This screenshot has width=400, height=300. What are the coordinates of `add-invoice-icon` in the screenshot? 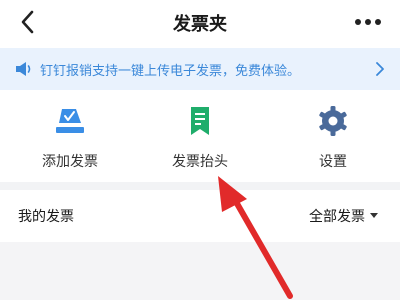 It's located at (70, 121).